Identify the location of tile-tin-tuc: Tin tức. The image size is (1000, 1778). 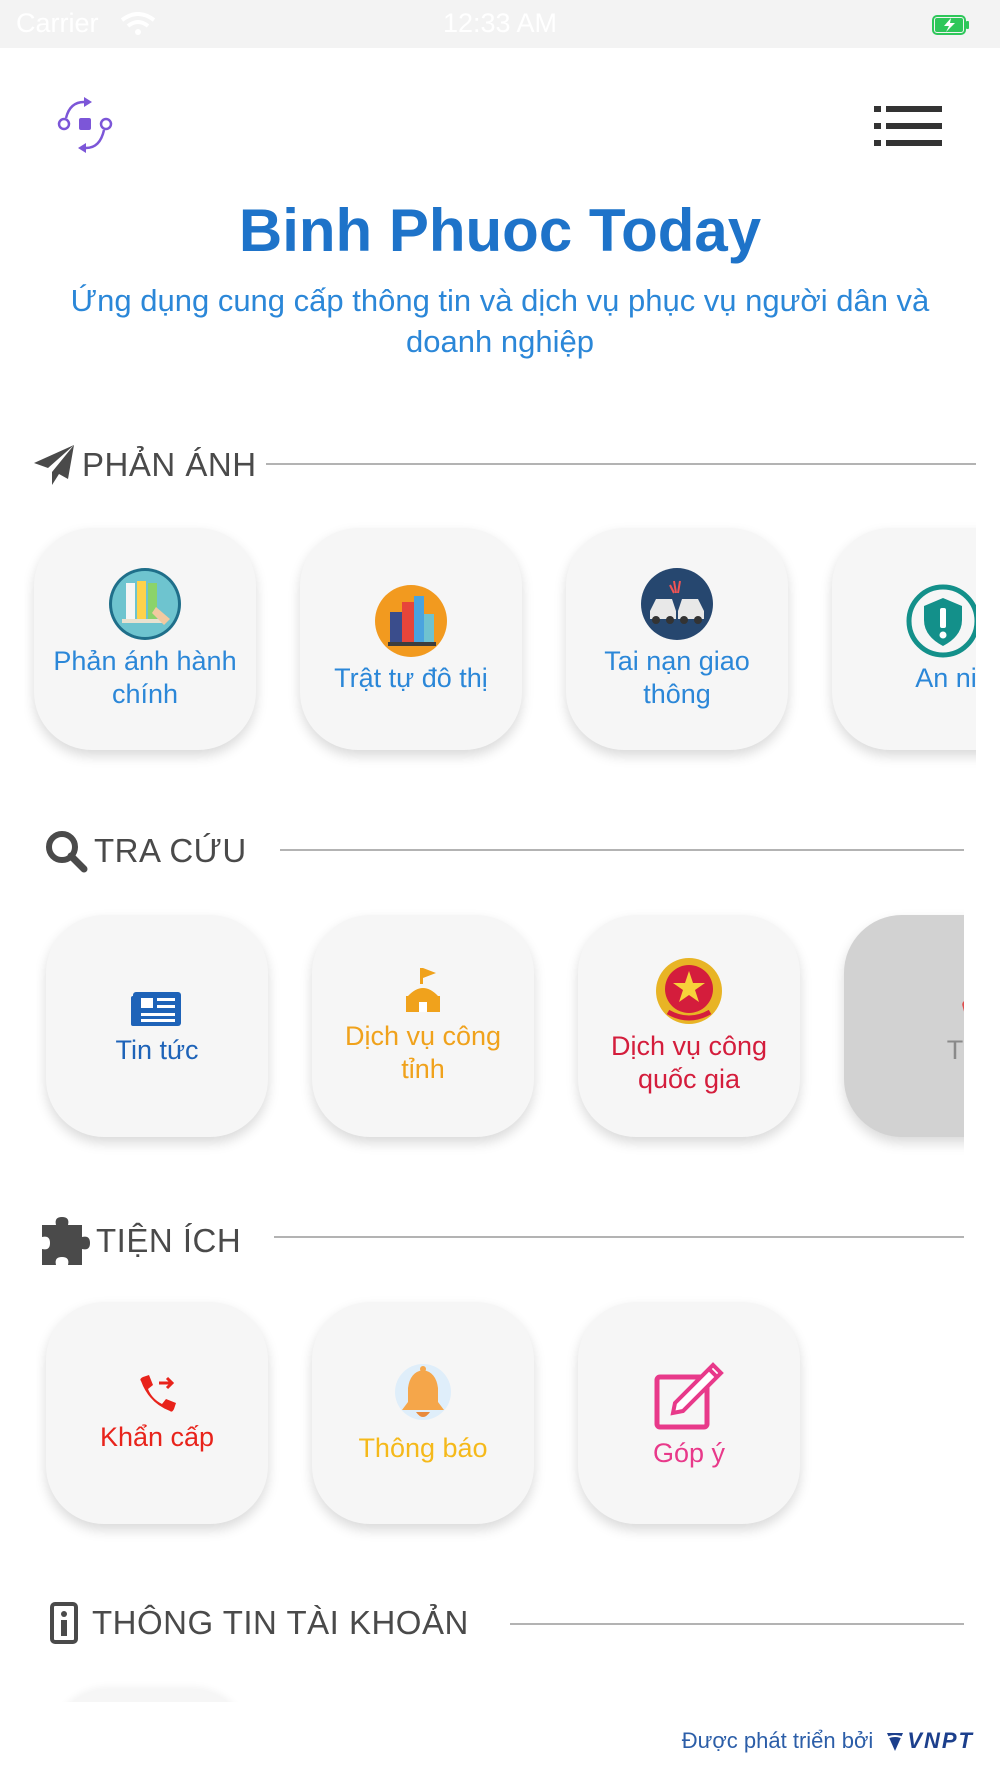
(157, 1026).